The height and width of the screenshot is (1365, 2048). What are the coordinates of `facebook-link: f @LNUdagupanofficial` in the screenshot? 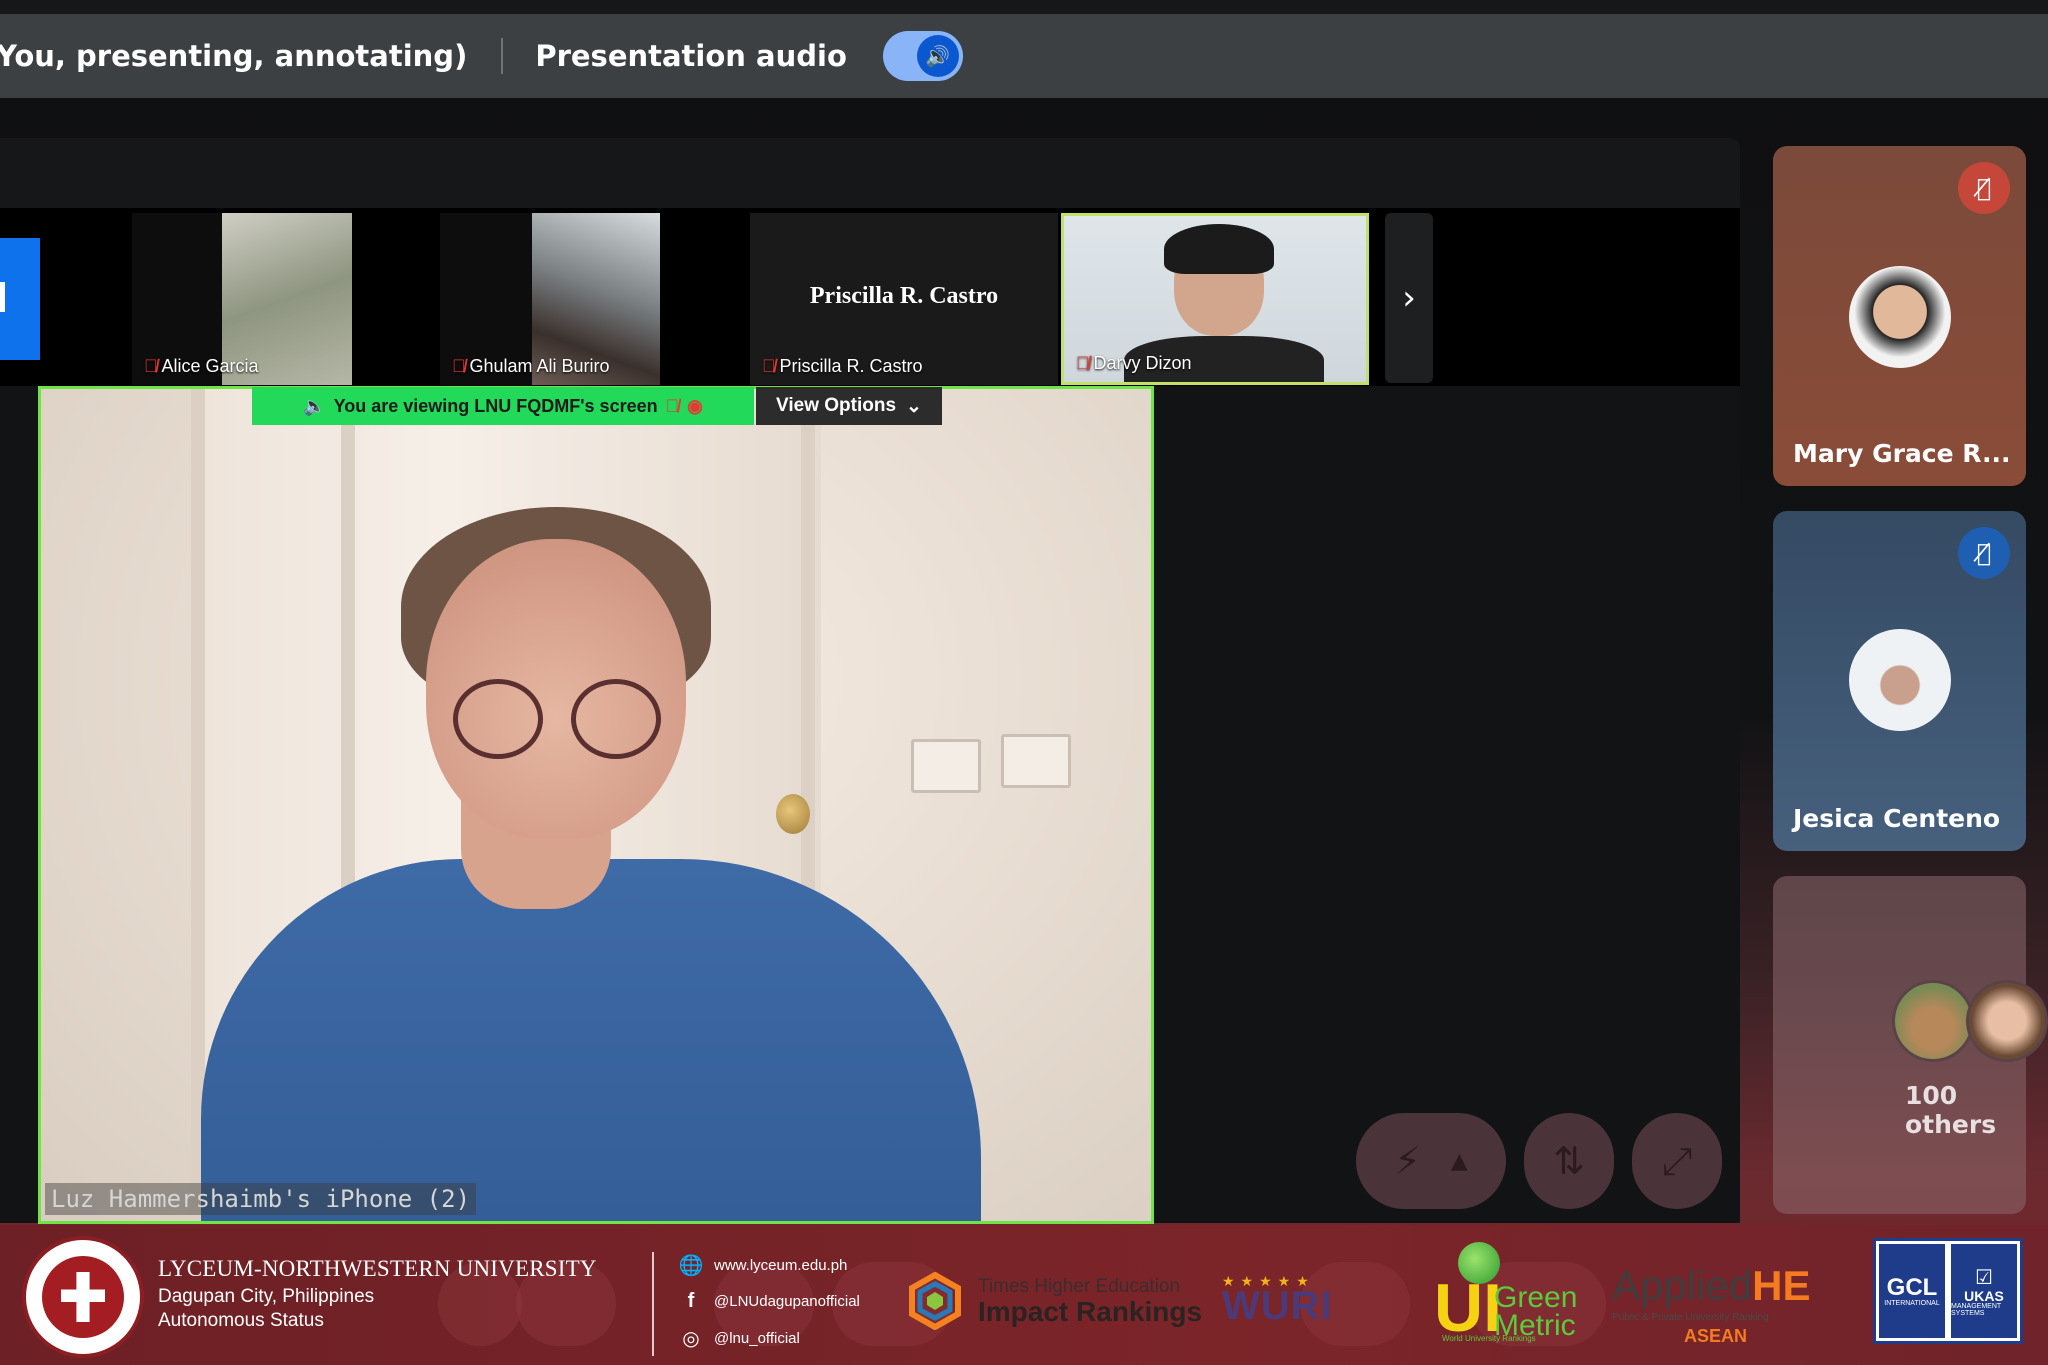 It's located at (769, 1301).